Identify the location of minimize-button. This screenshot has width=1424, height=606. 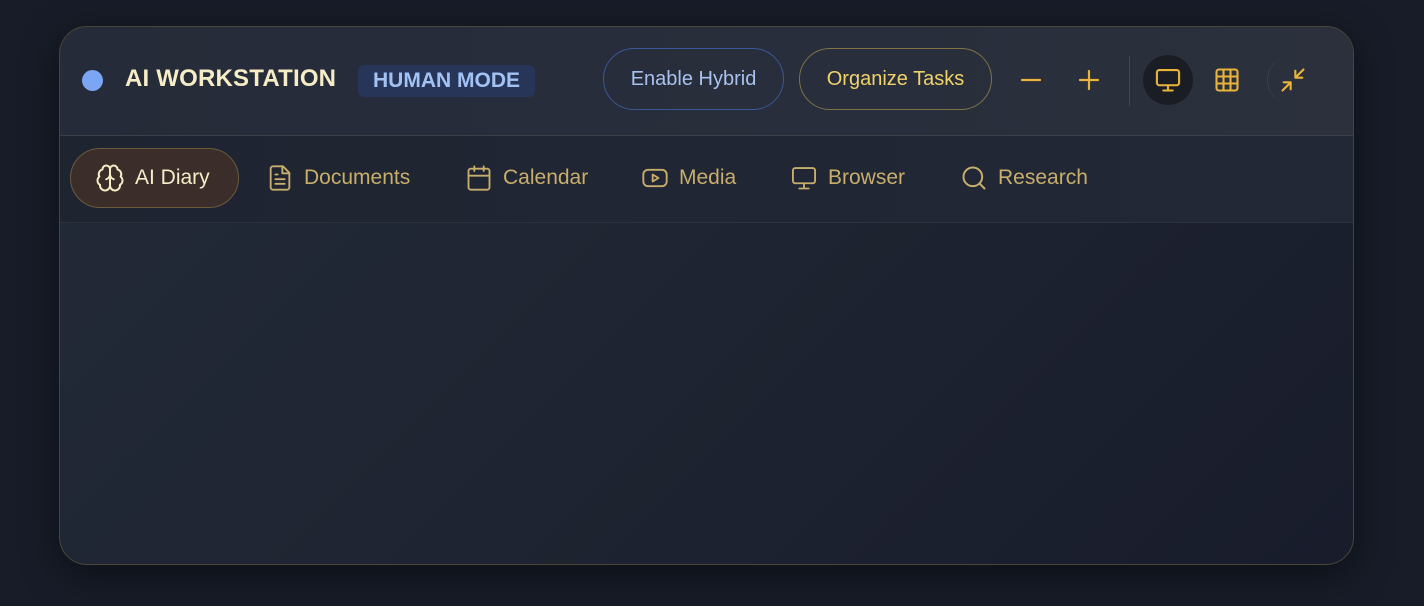
(1292, 80).